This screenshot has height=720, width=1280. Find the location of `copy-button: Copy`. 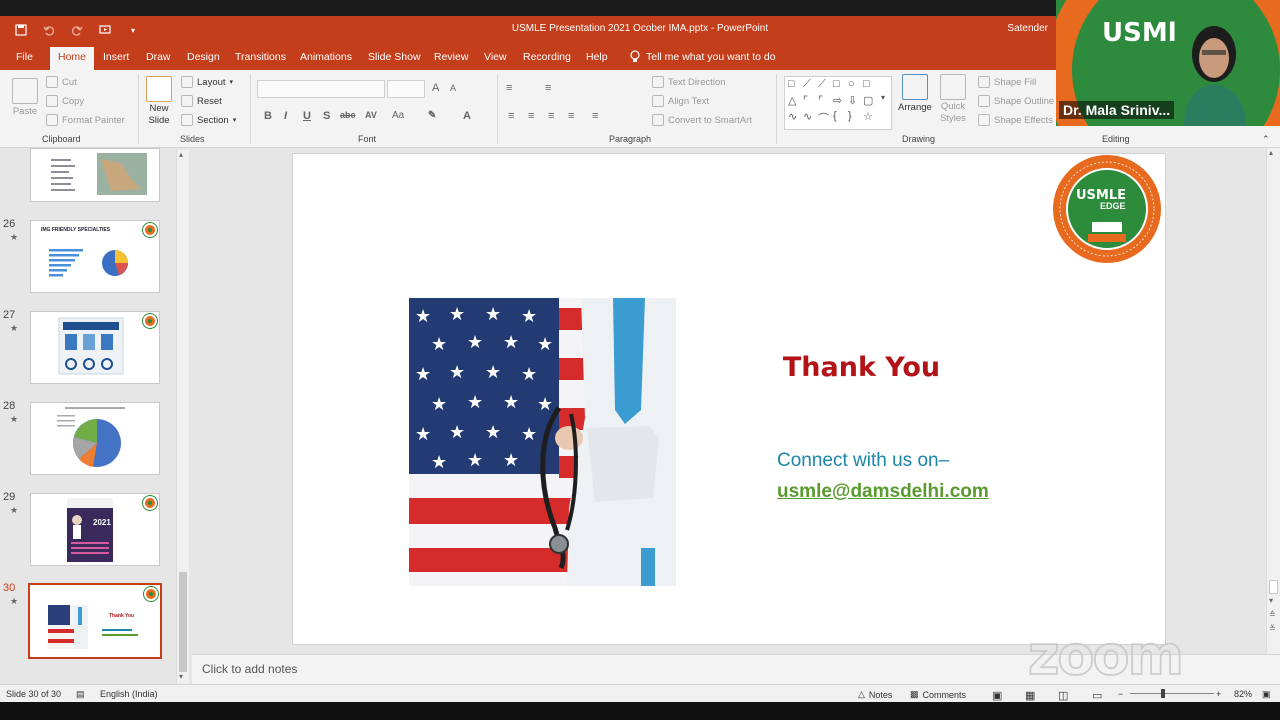

copy-button: Copy is located at coordinates (65, 101).